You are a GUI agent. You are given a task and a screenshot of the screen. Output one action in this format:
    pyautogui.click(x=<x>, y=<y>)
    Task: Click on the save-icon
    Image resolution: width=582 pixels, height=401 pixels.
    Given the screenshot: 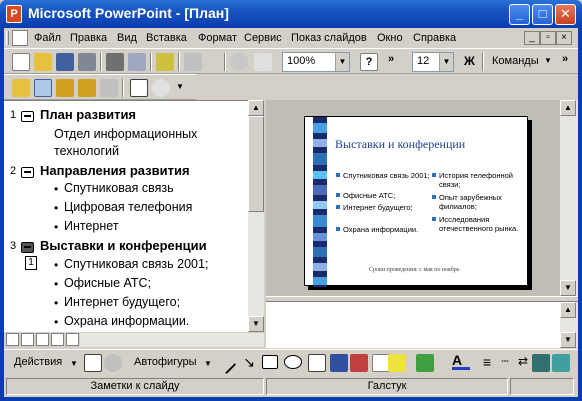 What is the action you would take?
    pyautogui.click(x=65, y=62)
    